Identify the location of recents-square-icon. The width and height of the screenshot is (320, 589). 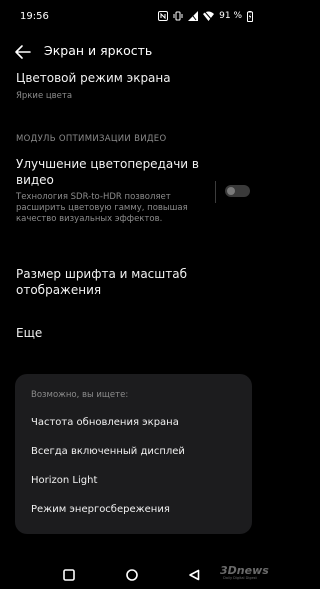
(69, 575).